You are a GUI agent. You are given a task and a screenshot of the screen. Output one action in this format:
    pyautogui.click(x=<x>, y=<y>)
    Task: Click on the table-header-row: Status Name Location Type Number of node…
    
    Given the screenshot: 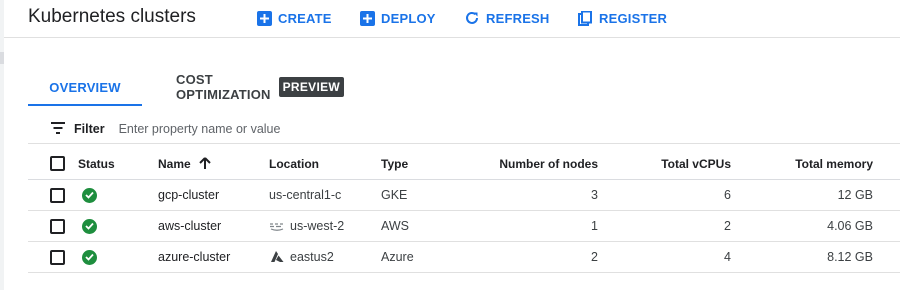 What is the action you would take?
    pyautogui.click(x=464, y=164)
    